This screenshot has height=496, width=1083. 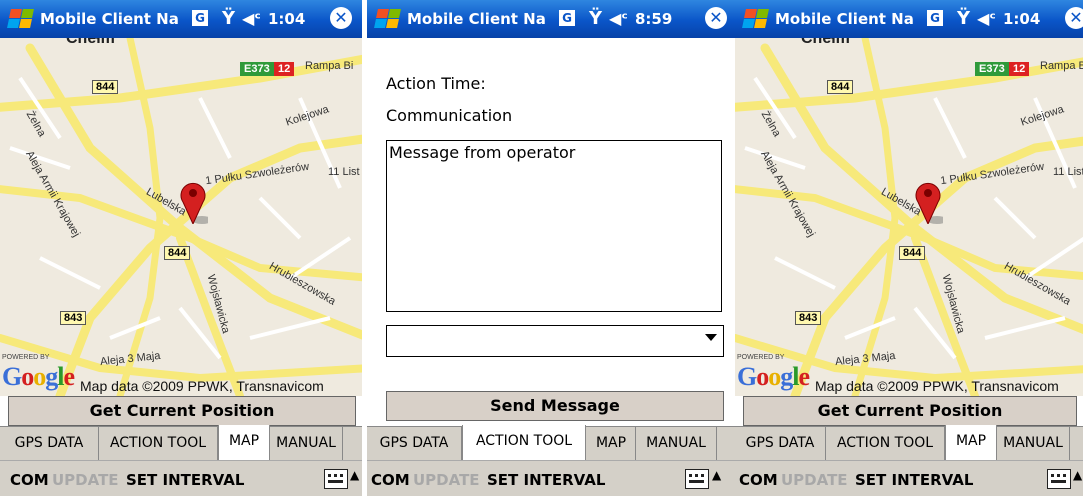 What do you see at coordinates (449, 115) in the screenshot?
I see `communication-label: Communication` at bounding box center [449, 115].